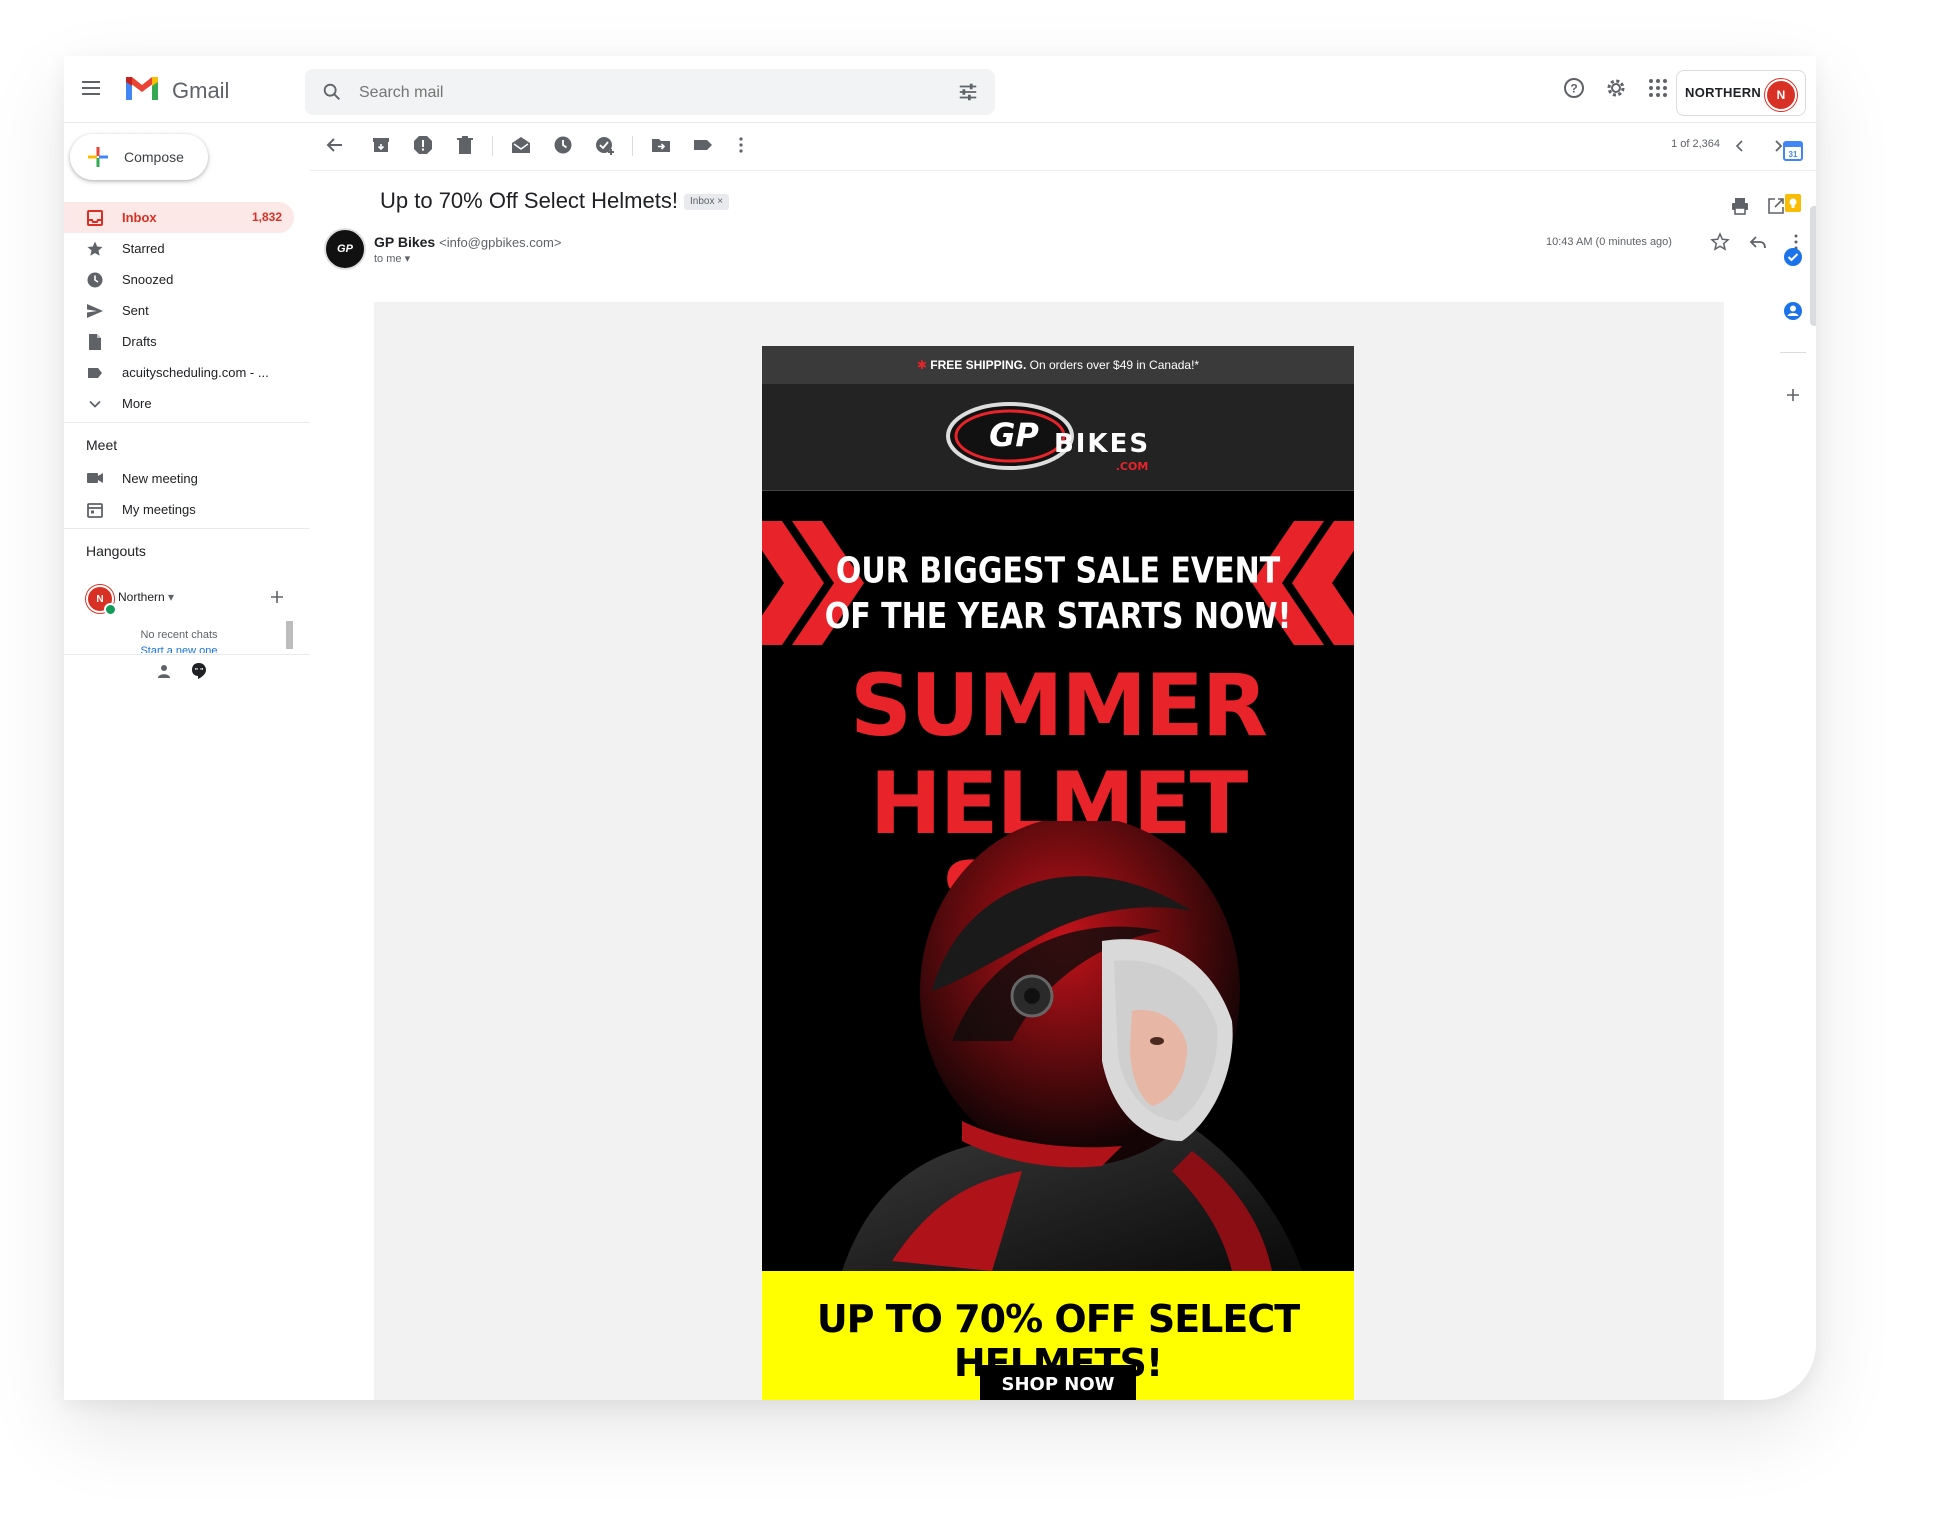 The width and height of the screenshot is (1935, 1515). What do you see at coordinates (137, 403) in the screenshot?
I see `sidebar-item-label: More` at bounding box center [137, 403].